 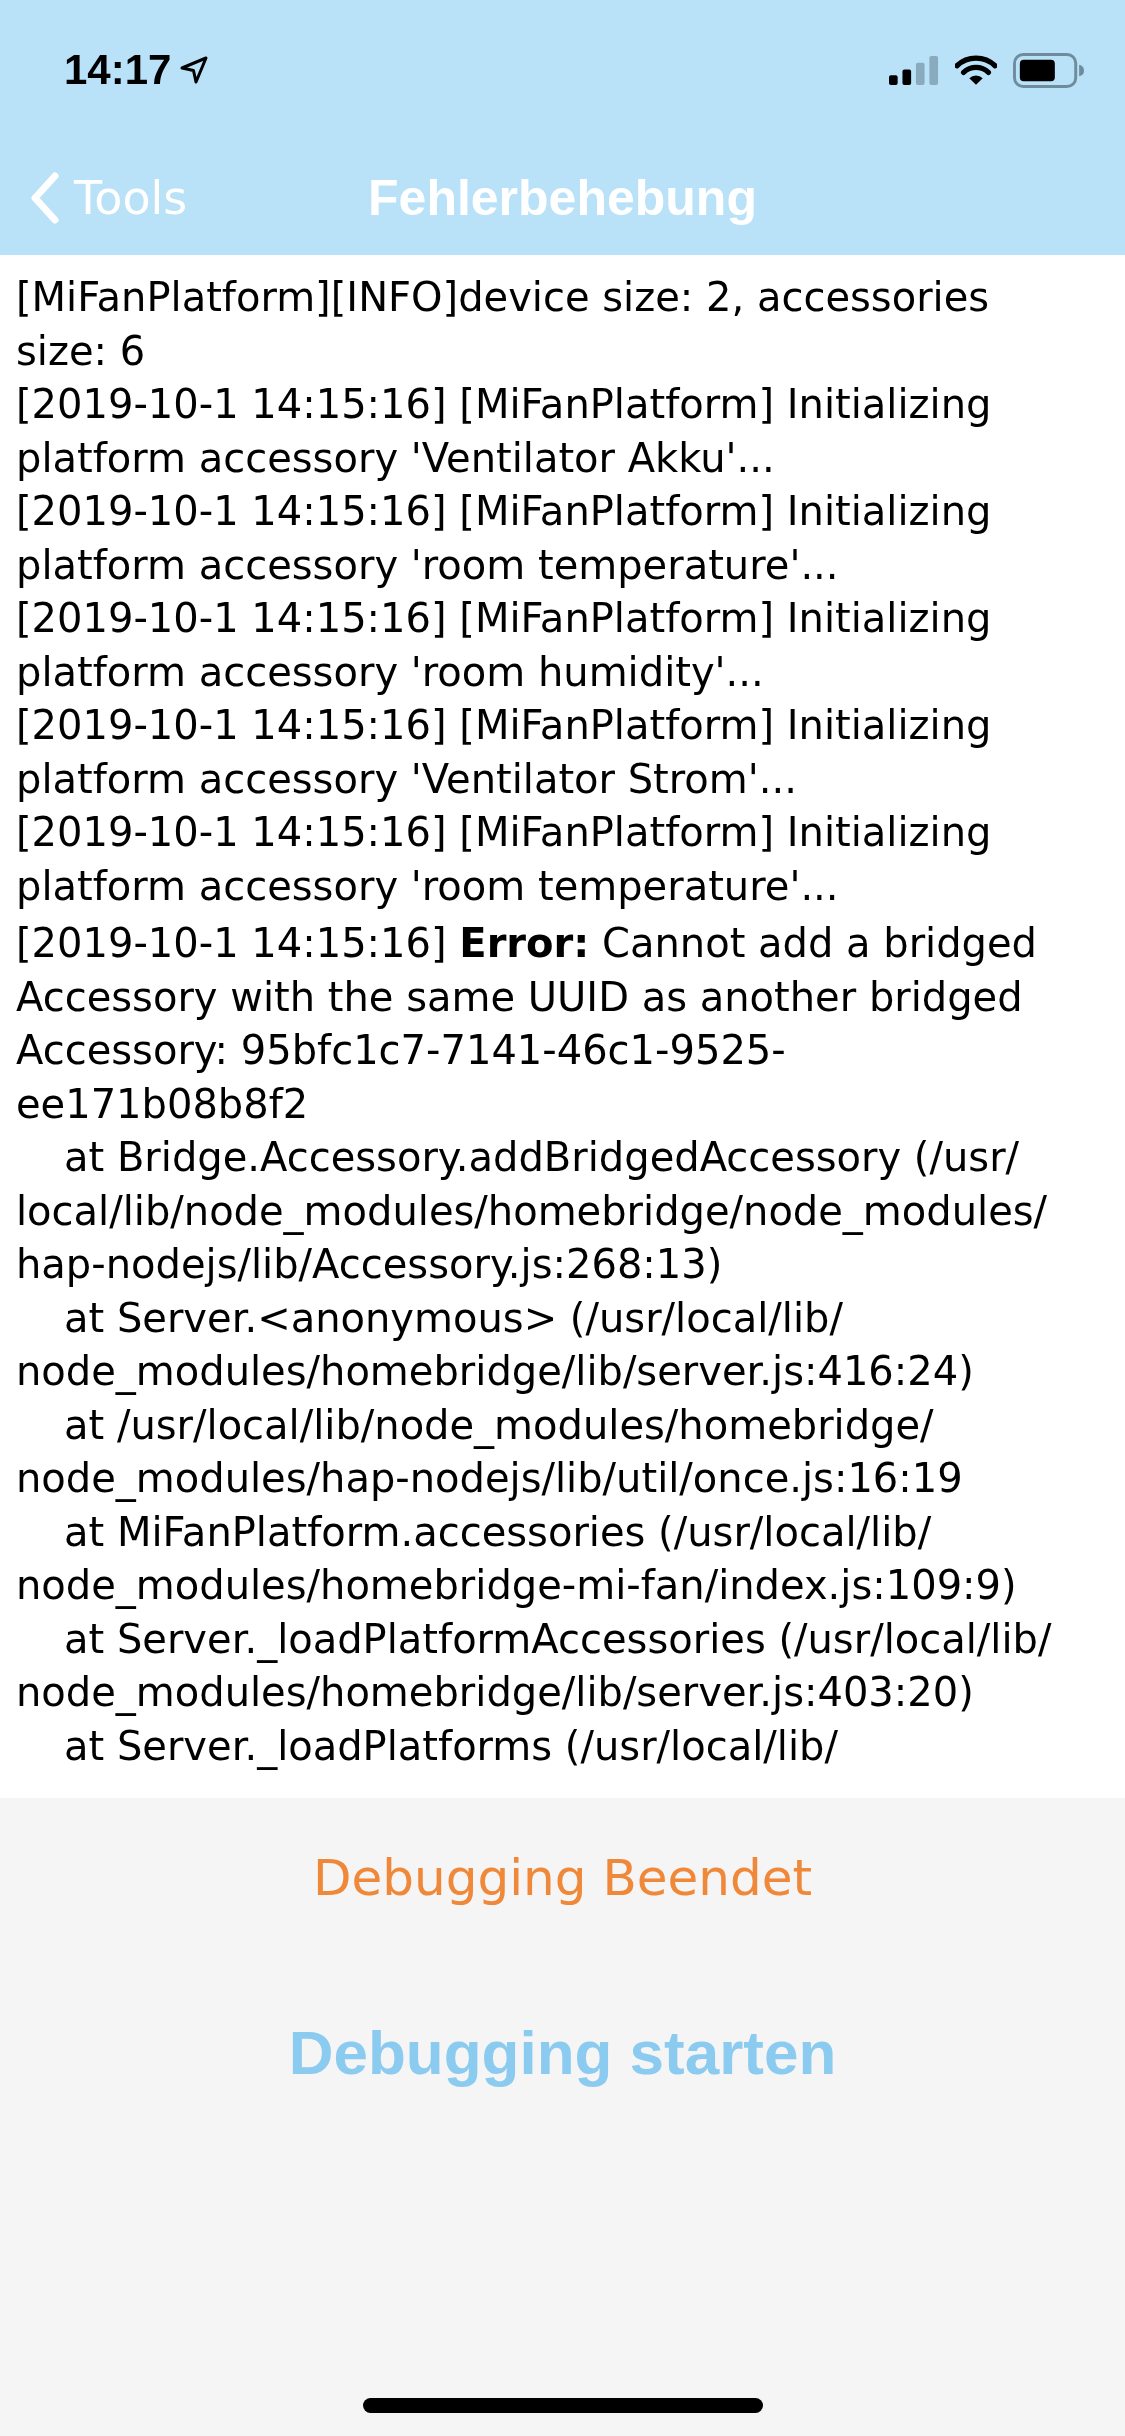 I want to click on end-debugging-button: Debugging Beendet, so click(x=562, y=1878).